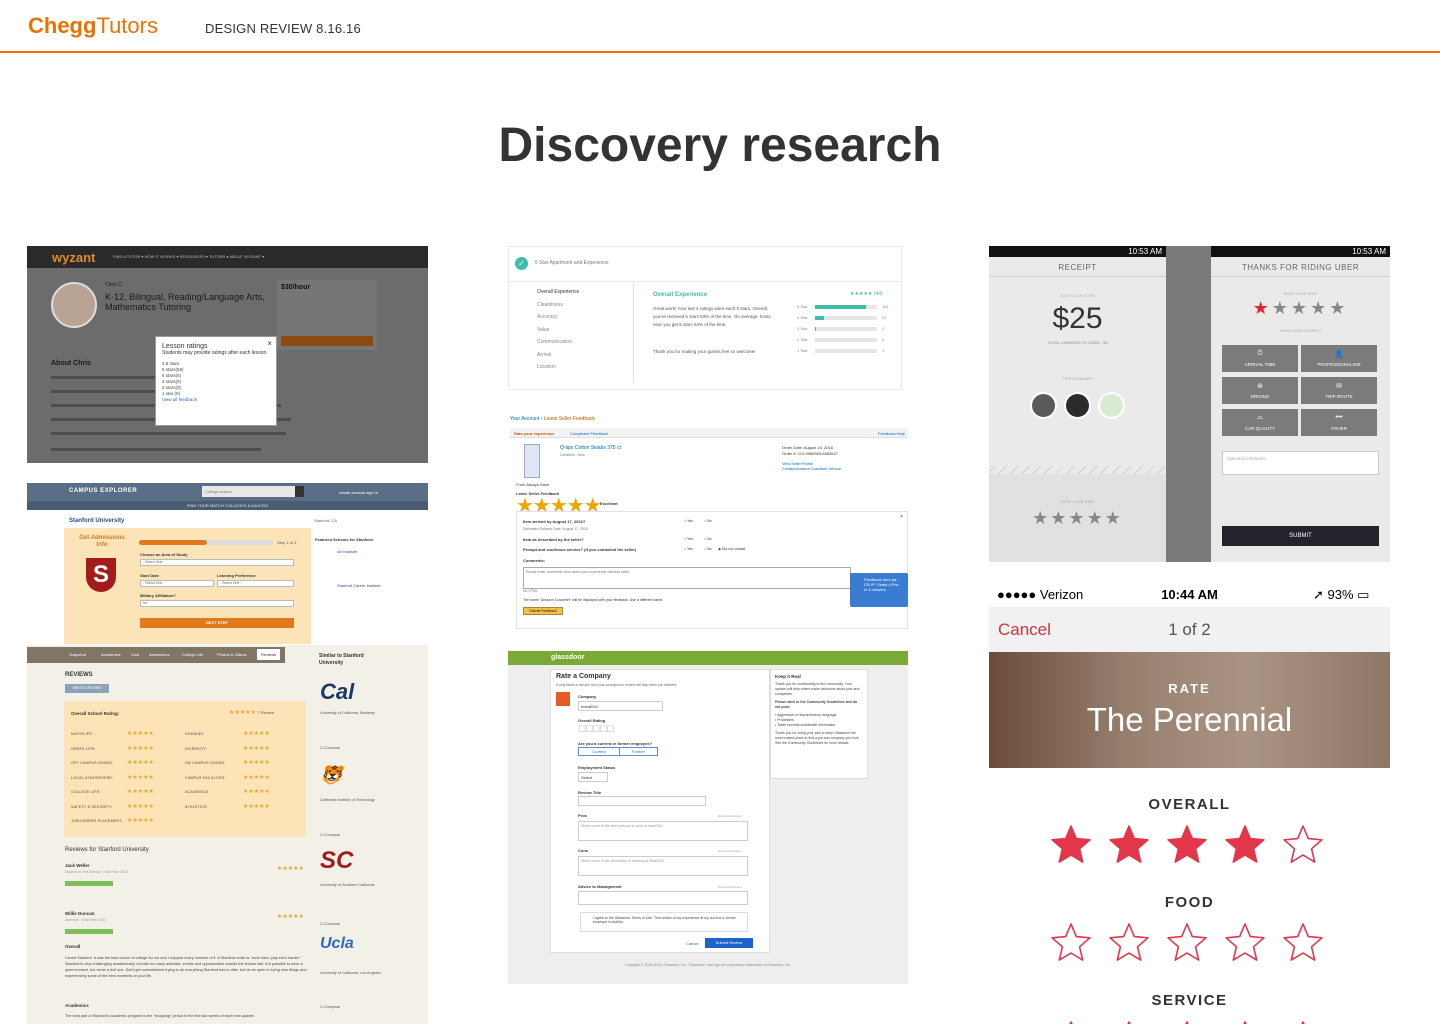 The image size is (1440, 1024). I want to click on experience-menu-item: Value, so click(543, 330).